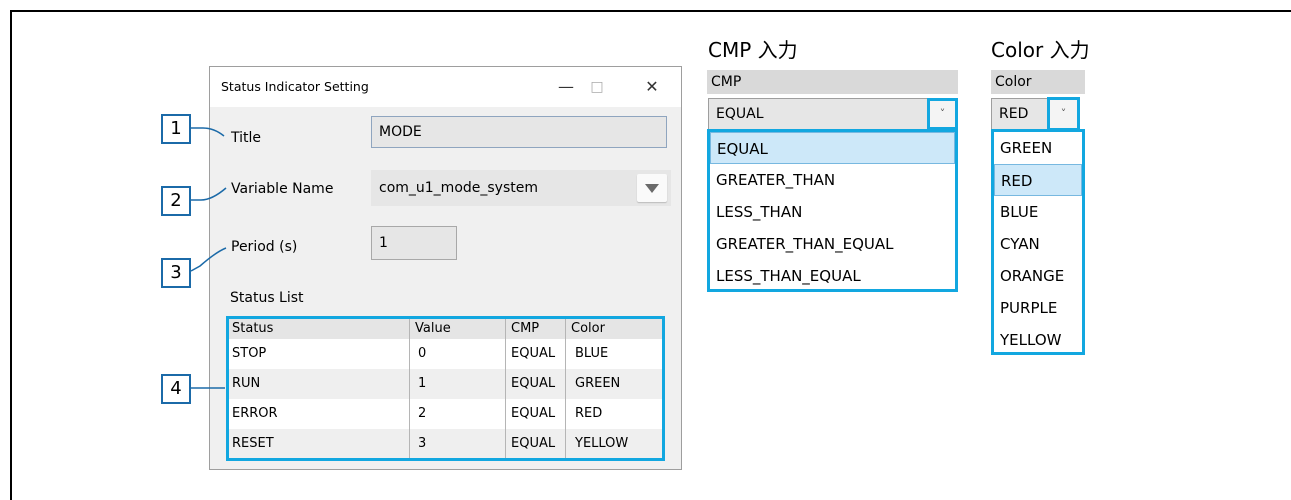  What do you see at coordinates (176, 201) in the screenshot?
I see `callout-2: 2` at bounding box center [176, 201].